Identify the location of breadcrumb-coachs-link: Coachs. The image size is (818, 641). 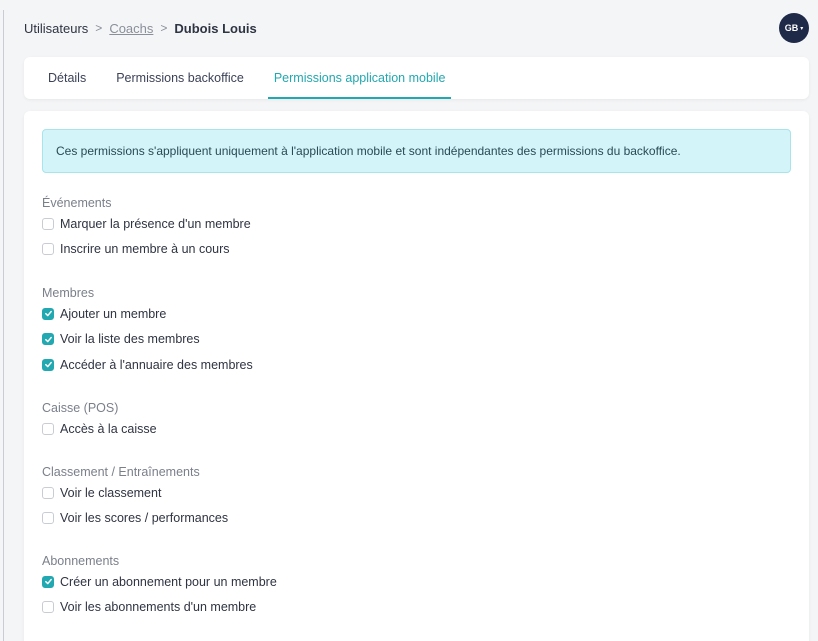
(131, 28).